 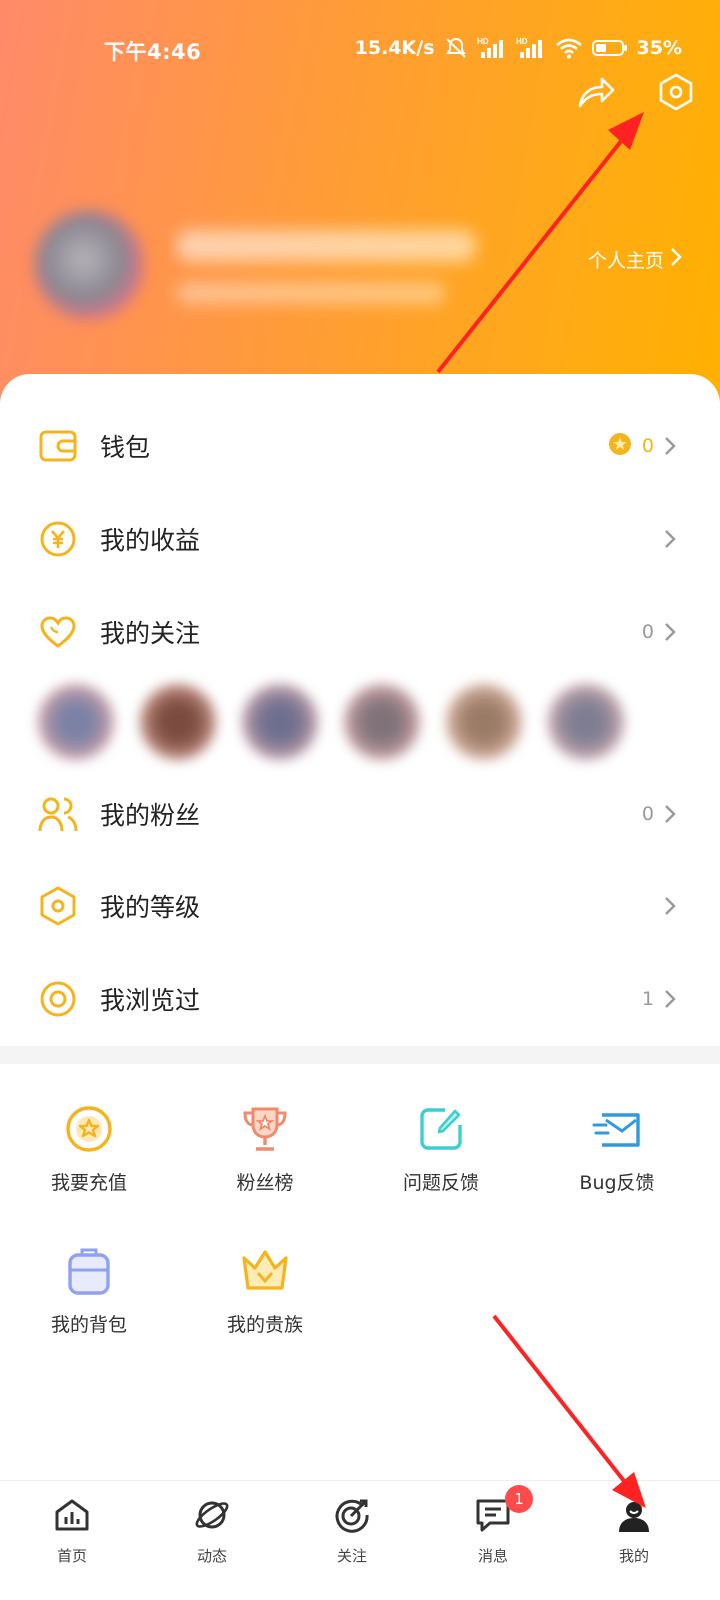 What do you see at coordinates (440, 1183) in the screenshot?
I see `grid-label: 问题反馈` at bounding box center [440, 1183].